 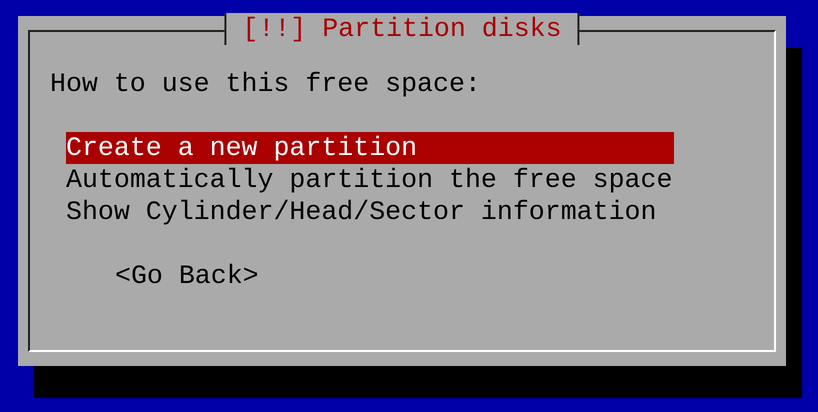 What do you see at coordinates (370, 212) in the screenshot?
I see `menu-option: Show Cylinder/Head/Sector information` at bounding box center [370, 212].